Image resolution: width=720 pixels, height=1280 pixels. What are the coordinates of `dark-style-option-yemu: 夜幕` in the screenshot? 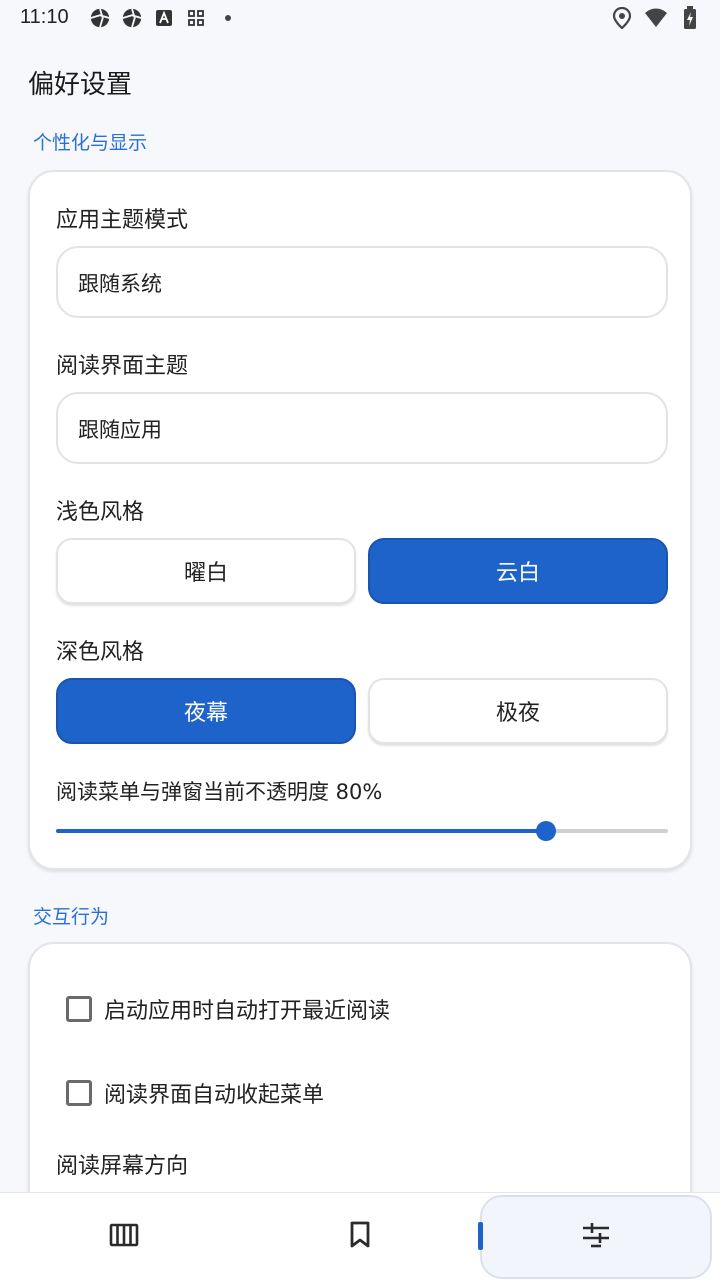 It's located at (206, 711).